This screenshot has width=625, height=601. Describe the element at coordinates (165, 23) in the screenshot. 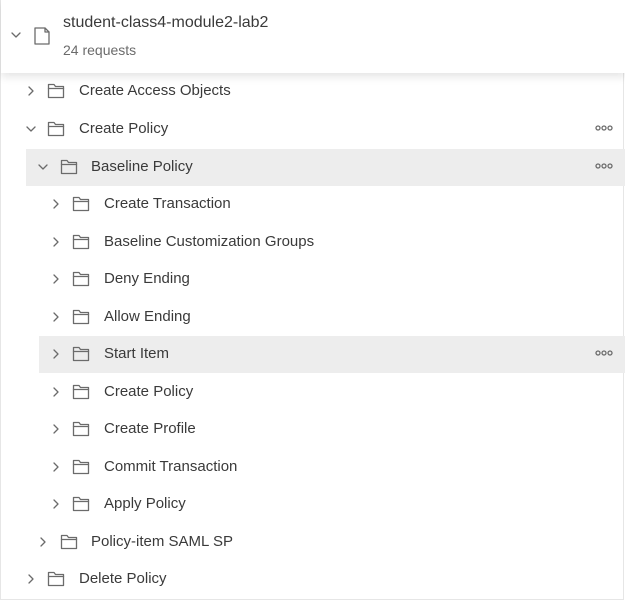

I see `collection-name: student-class4-module2-lab2` at that location.